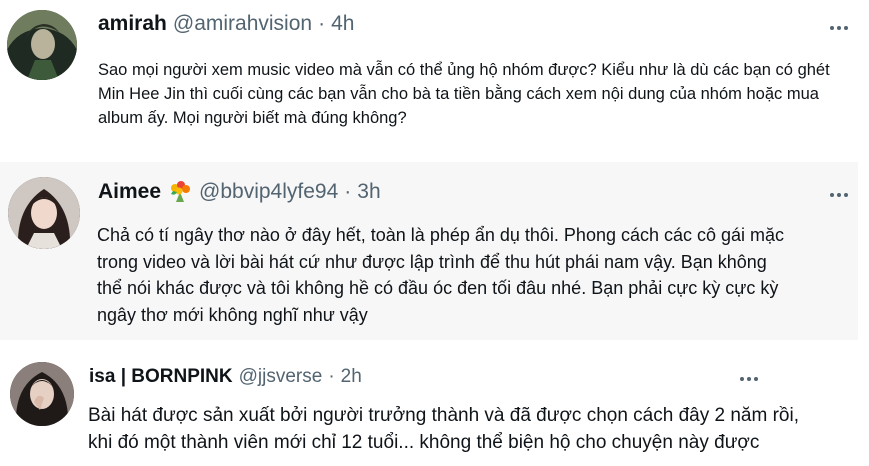 The width and height of the screenshot is (869, 466). What do you see at coordinates (252, 118) in the screenshot?
I see `tweet-text-line: album ấy. Mọi người biết mà đúng không?` at bounding box center [252, 118].